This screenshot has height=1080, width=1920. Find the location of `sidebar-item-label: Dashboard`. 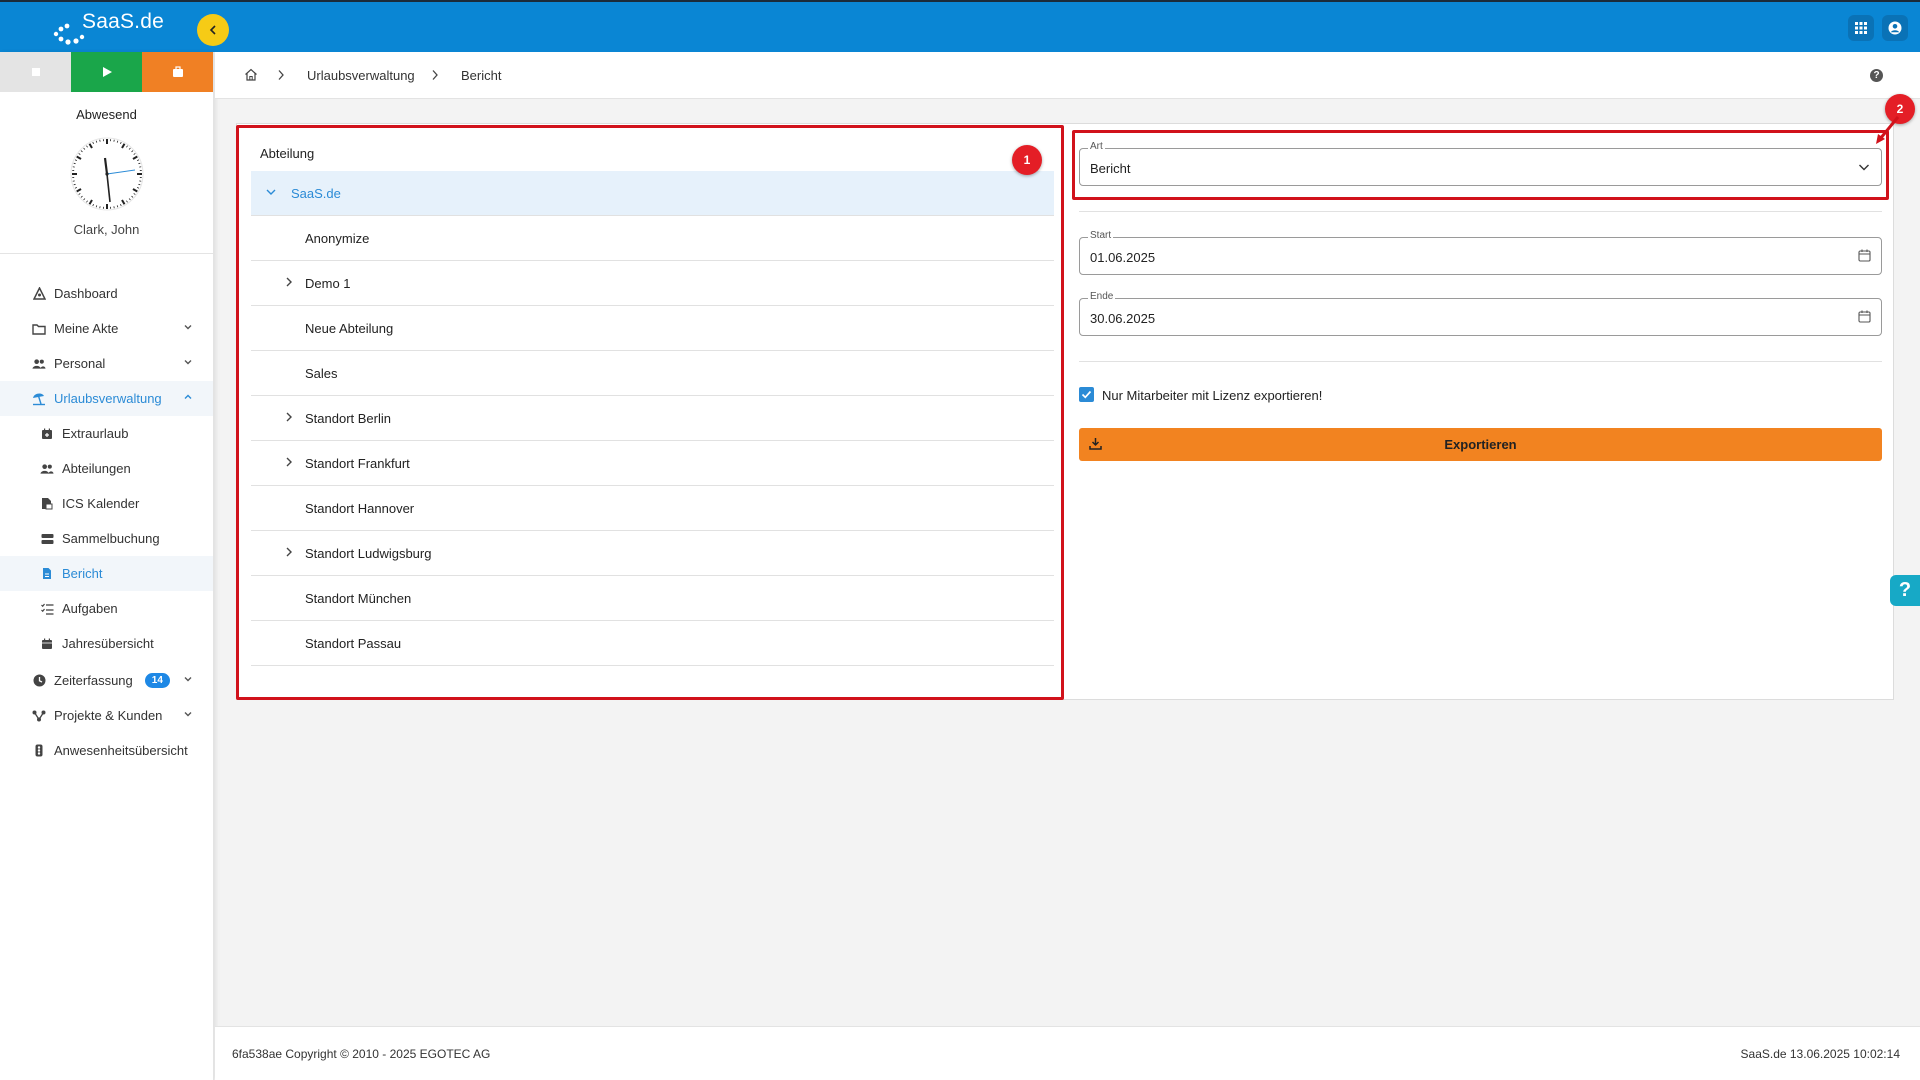

sidebar-item-label: Dashboard is located at coordinates (86, 293).